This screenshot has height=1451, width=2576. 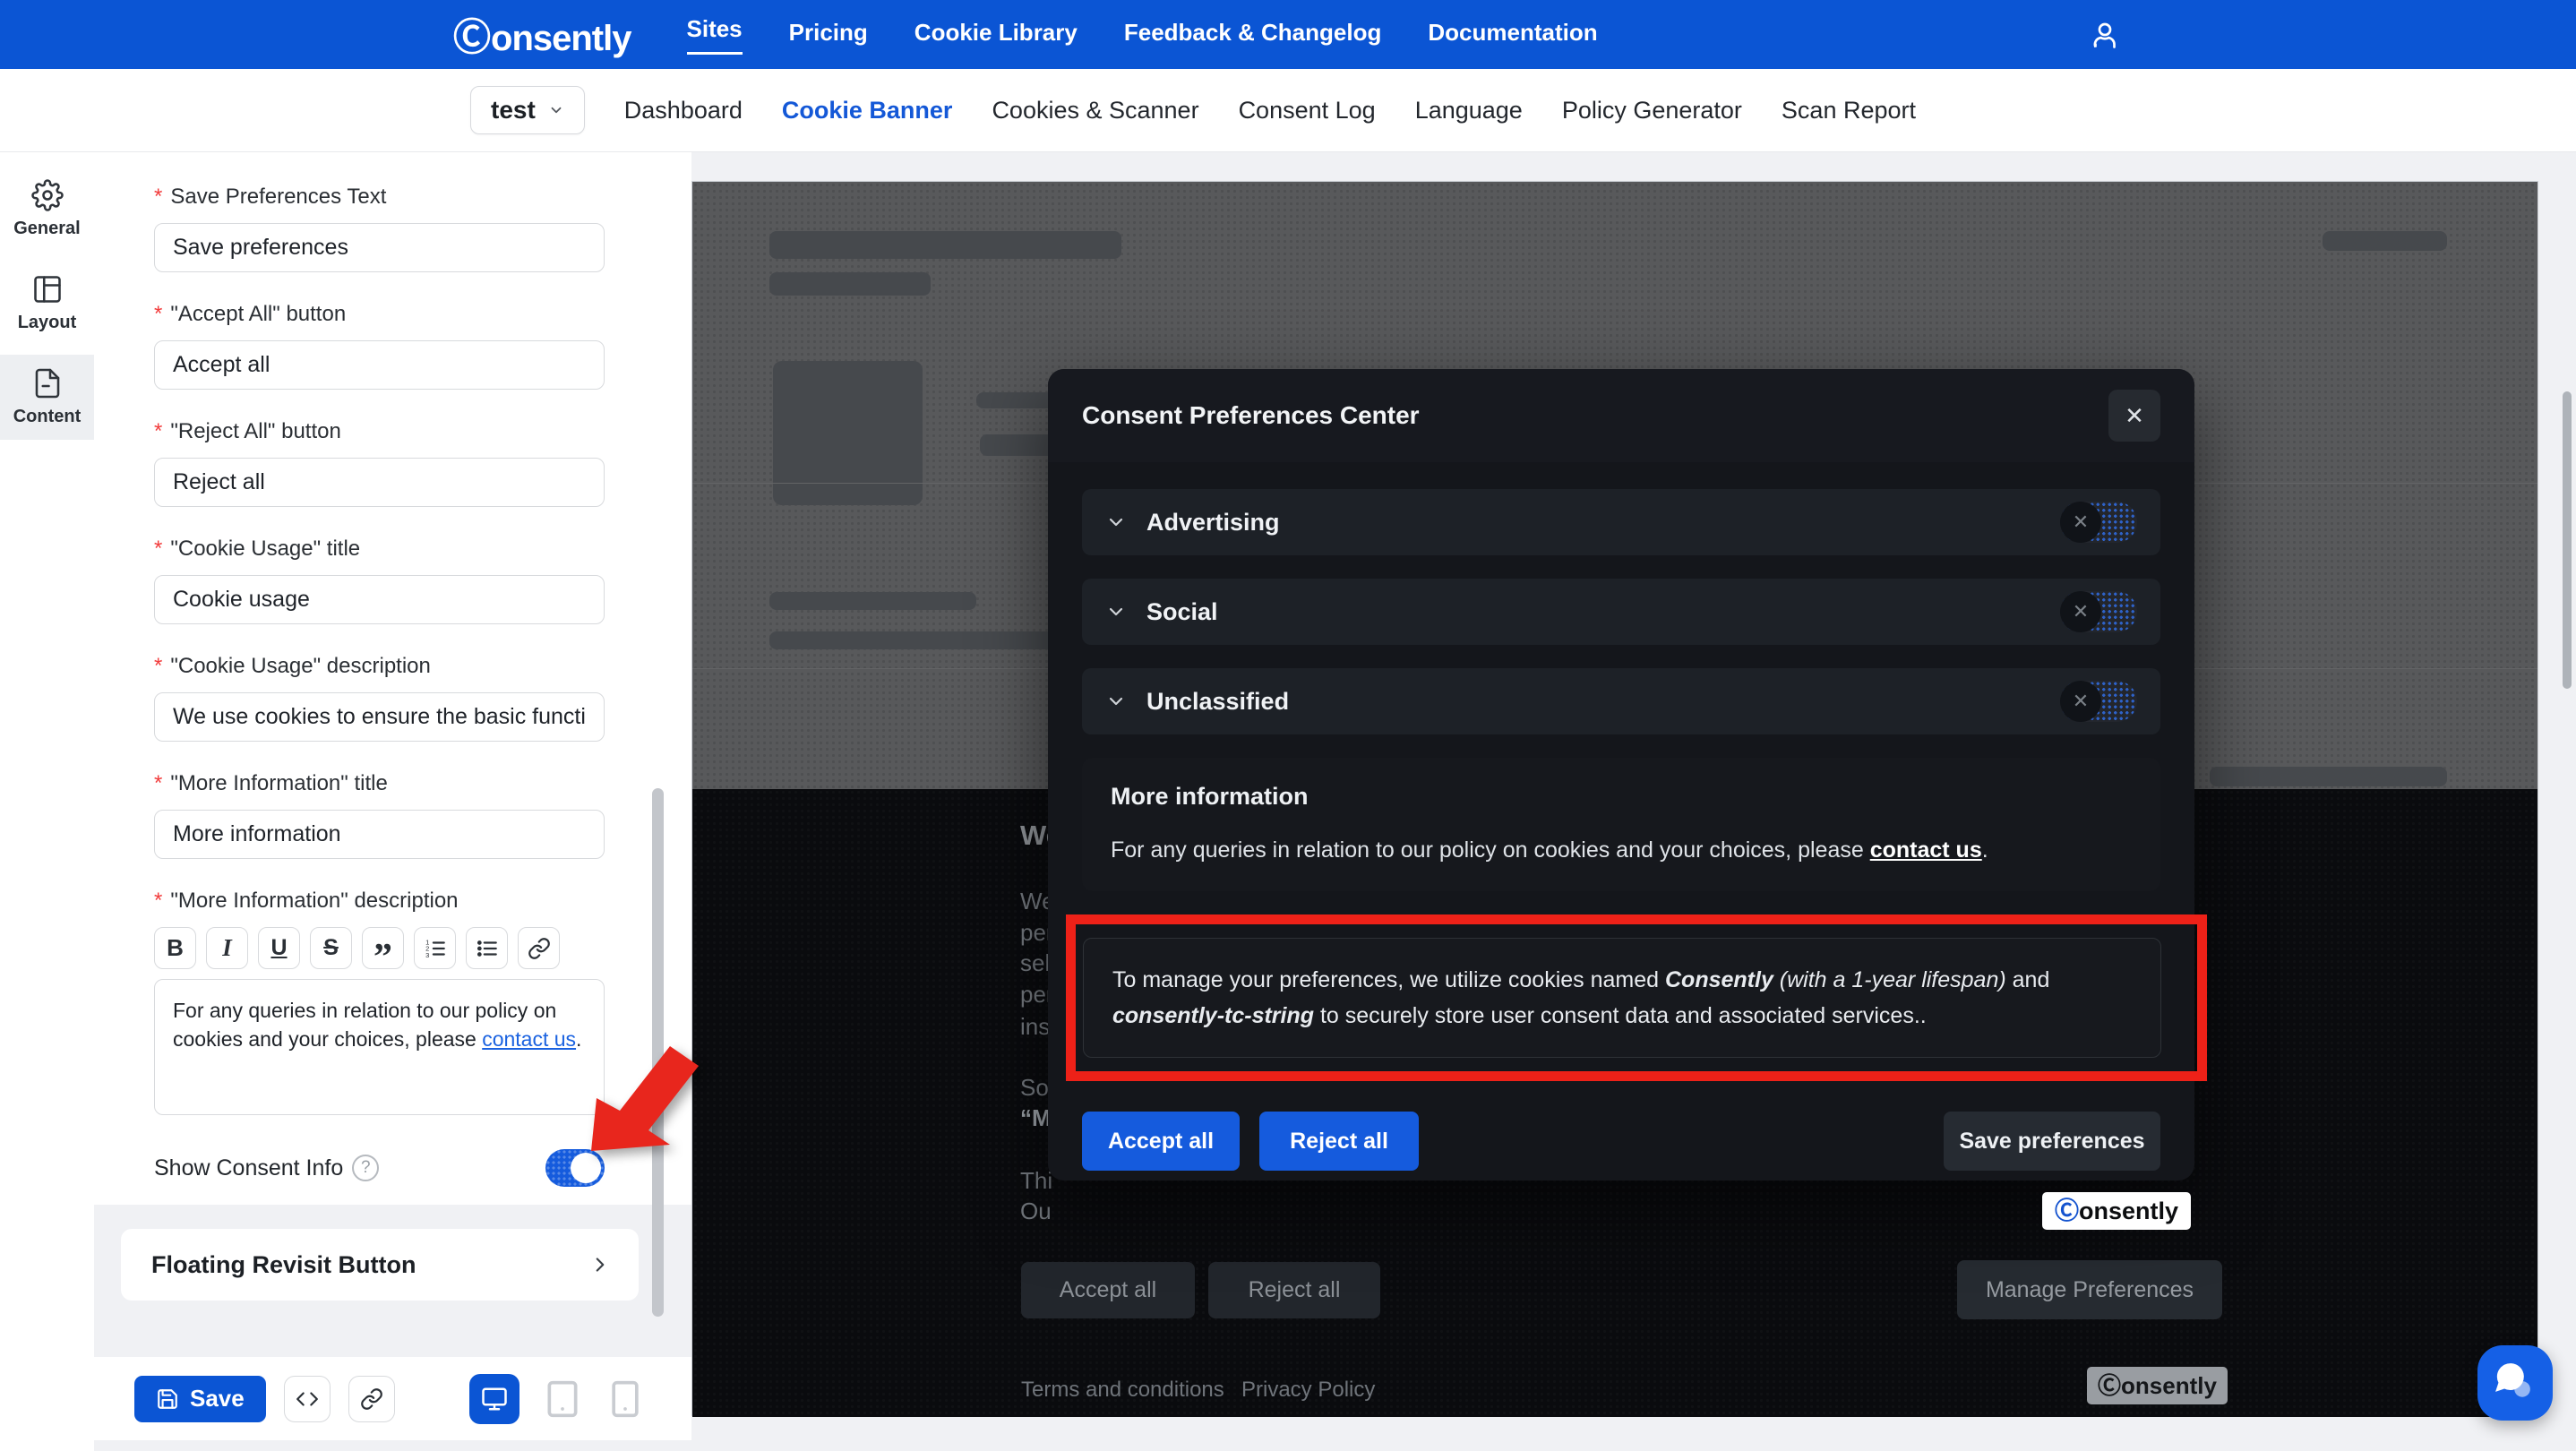 I want to click on nav-link-pricing: Pricing, so click(x=828, y=35).